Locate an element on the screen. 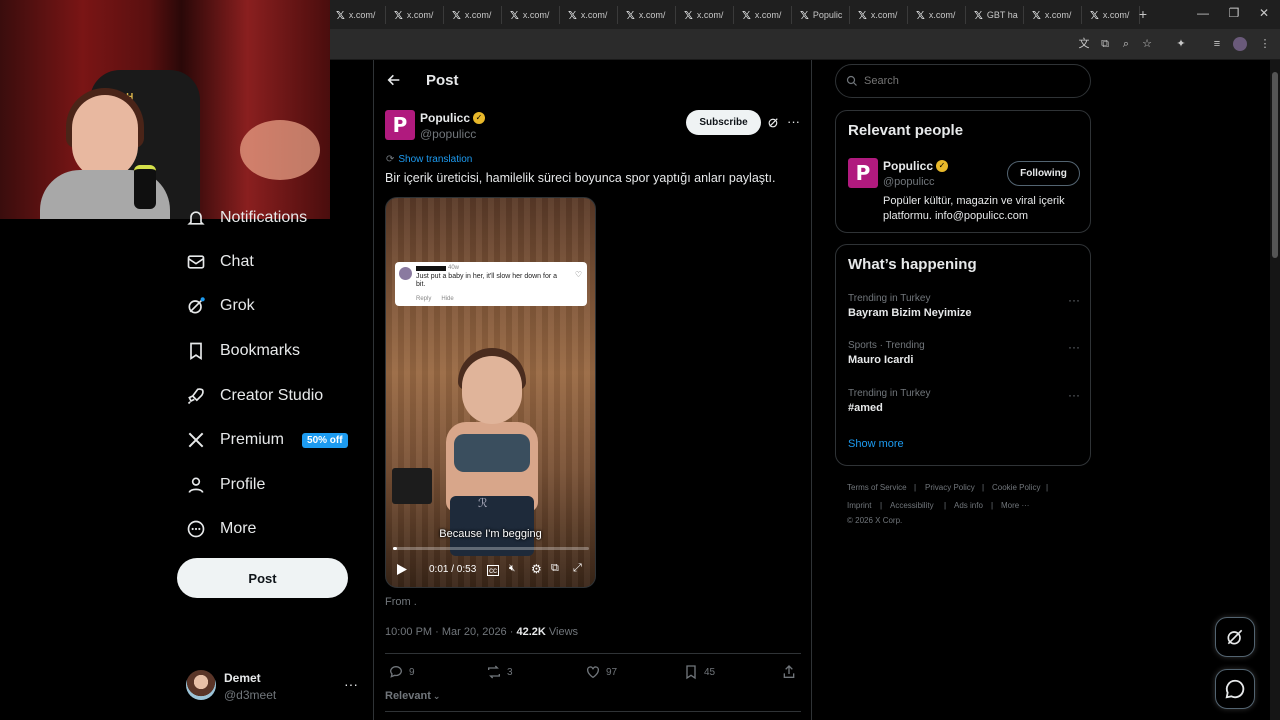 This screenshot has width=1280, height=720. reply-sort-dropdown: Relevant ⌄ is located at coordinates (412, 696).